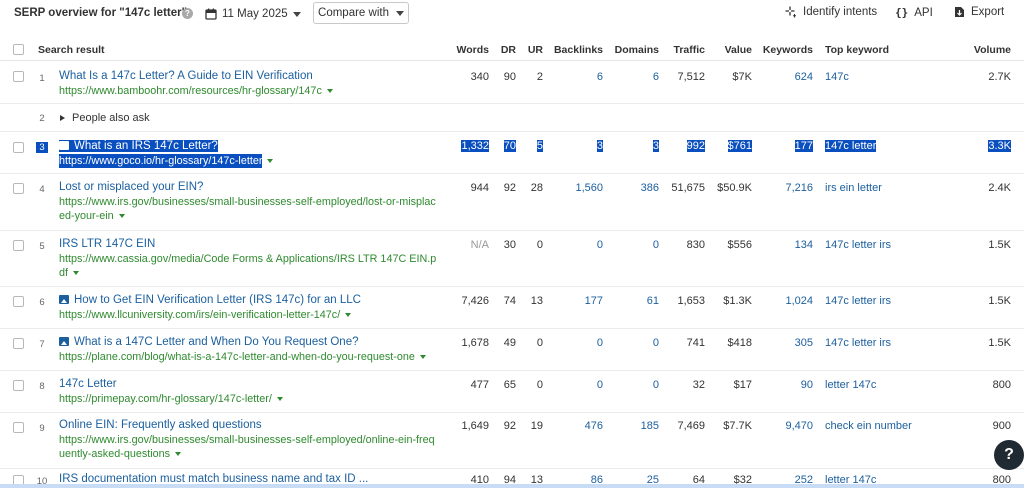 This screenshot has height=488, width=1024. Describe the element at coordinates (840, 12) in the screenshot. I see `identify-intents-label: Identify intents` at that location.